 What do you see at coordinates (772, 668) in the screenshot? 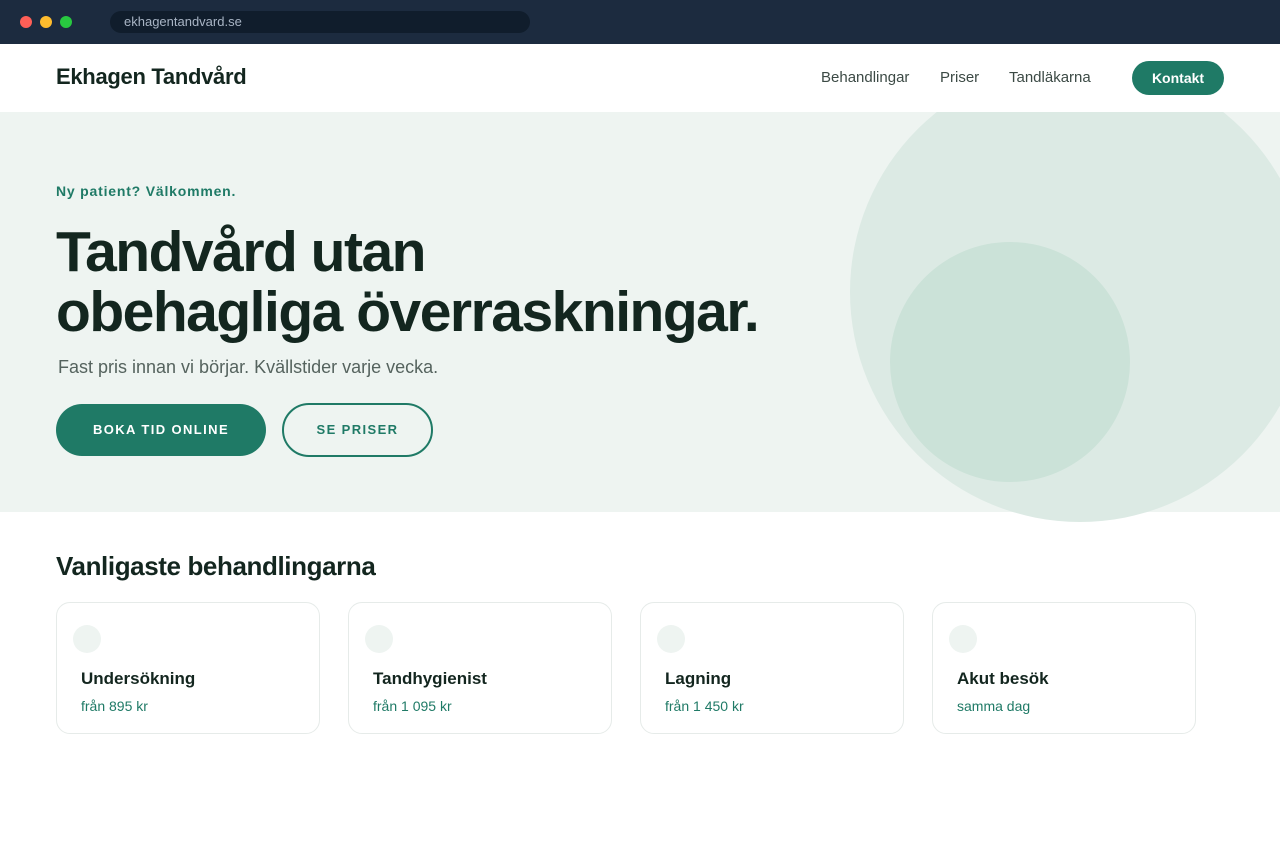
I see `treatment-card-lagning: Lagning från 1 450 kr` at bounding box center [772, 668].